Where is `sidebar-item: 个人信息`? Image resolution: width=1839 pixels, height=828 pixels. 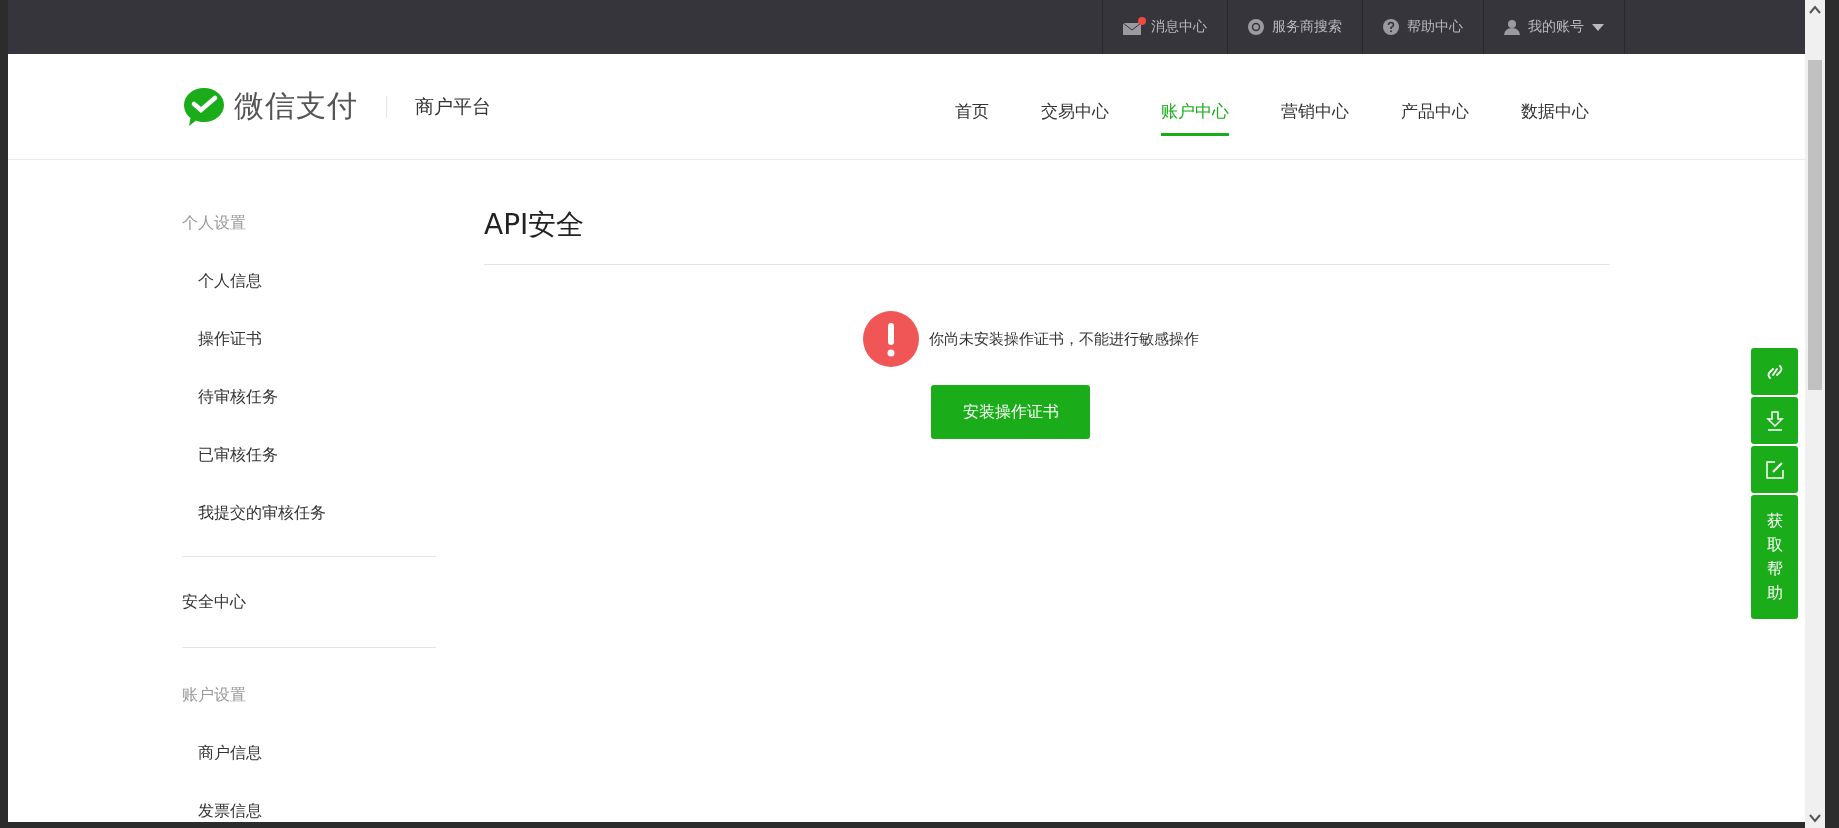
sidebar-item: 个人信息 is located at coordinates (309, 281).